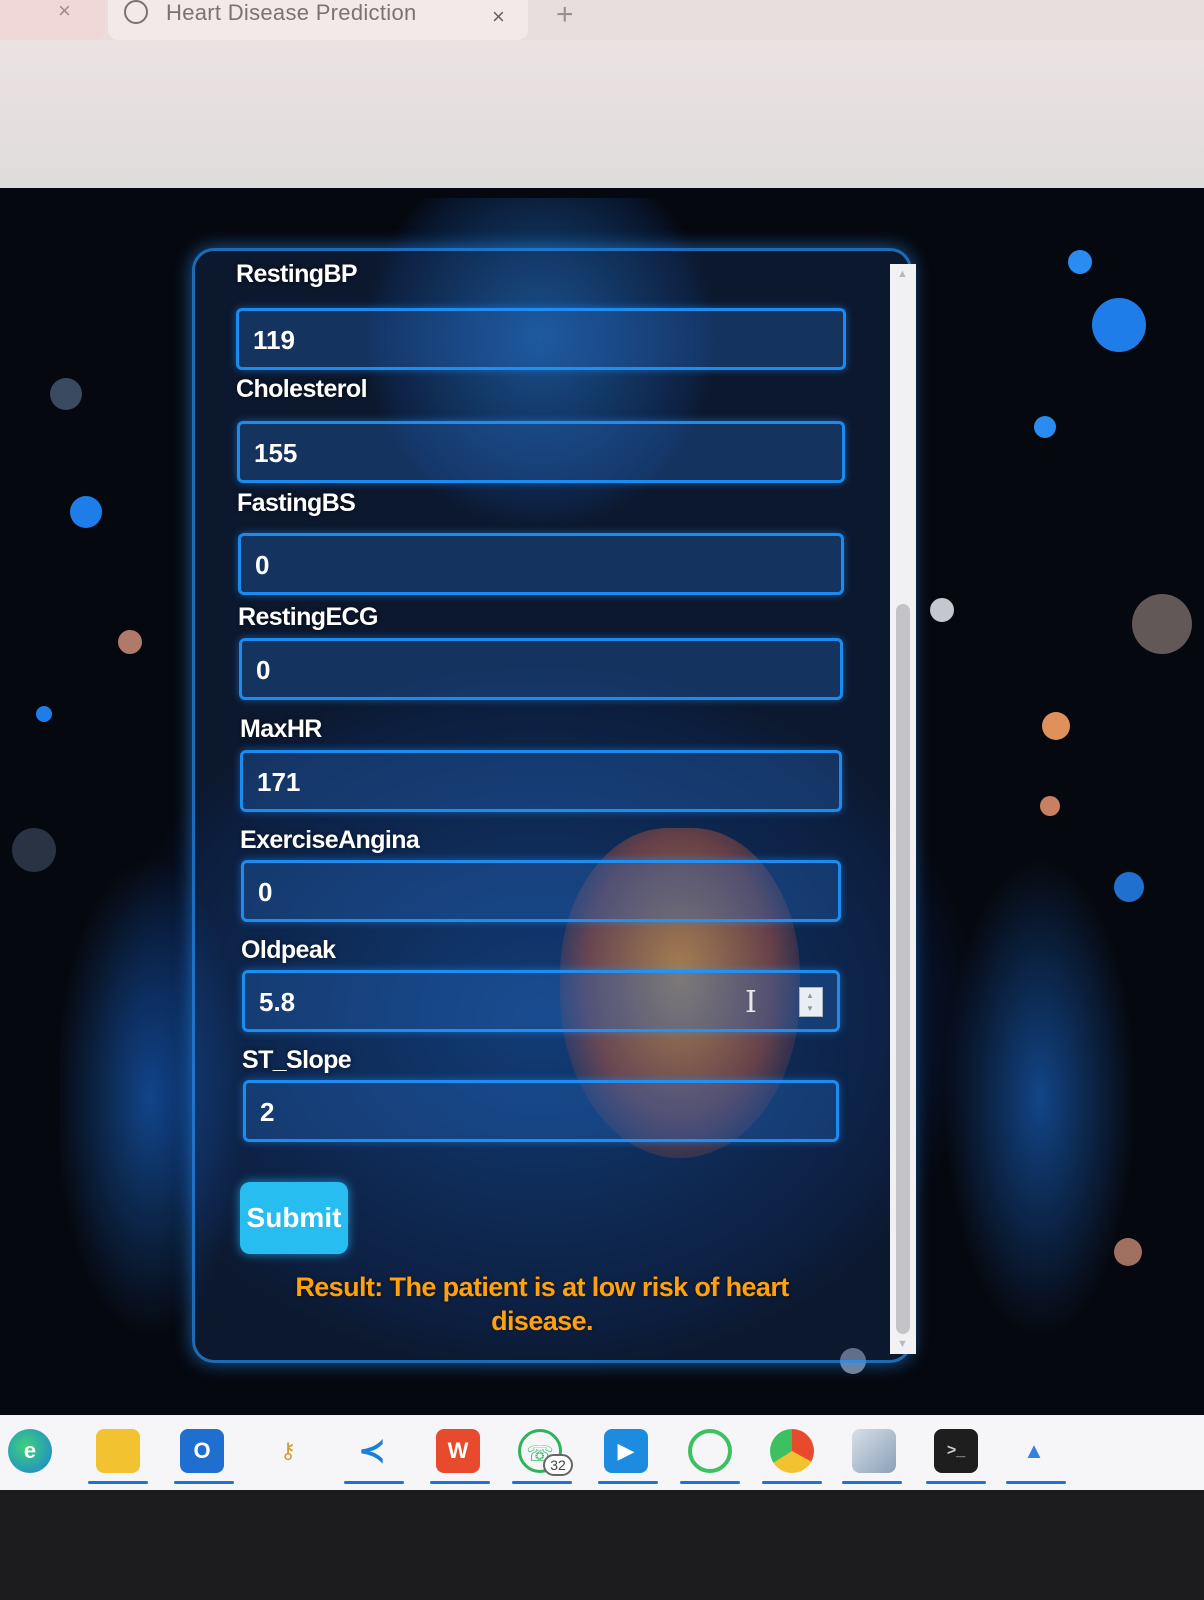 The width and height of the screenshot is (1204, 1600). Describe the element at coordinates (297, 1060) in the screenshot. I see `field-label-st-slope: ST_Slope` at that location.